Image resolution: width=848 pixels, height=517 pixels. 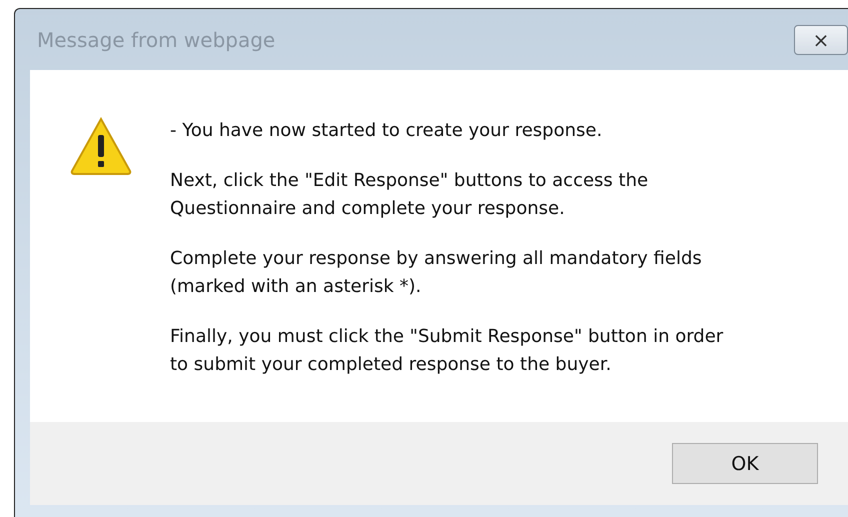 I want to click on message-text: Complete your response by answering all mandatory fields (marked with an asterisk *)., so click(x=436, y=273).